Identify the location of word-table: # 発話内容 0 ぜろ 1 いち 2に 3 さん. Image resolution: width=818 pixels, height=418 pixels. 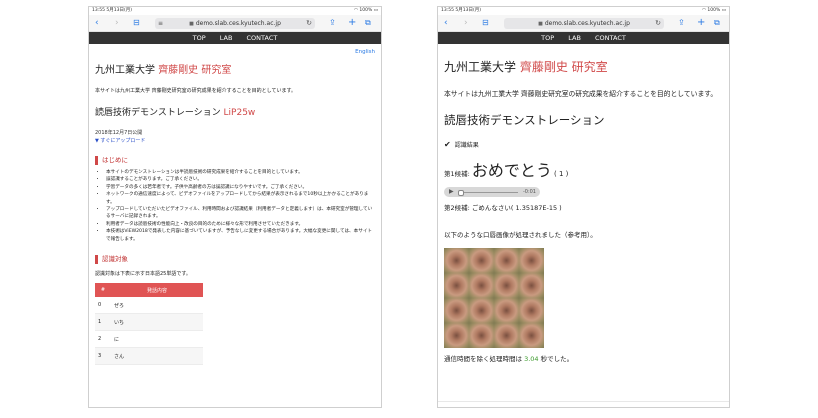
(149, 324).